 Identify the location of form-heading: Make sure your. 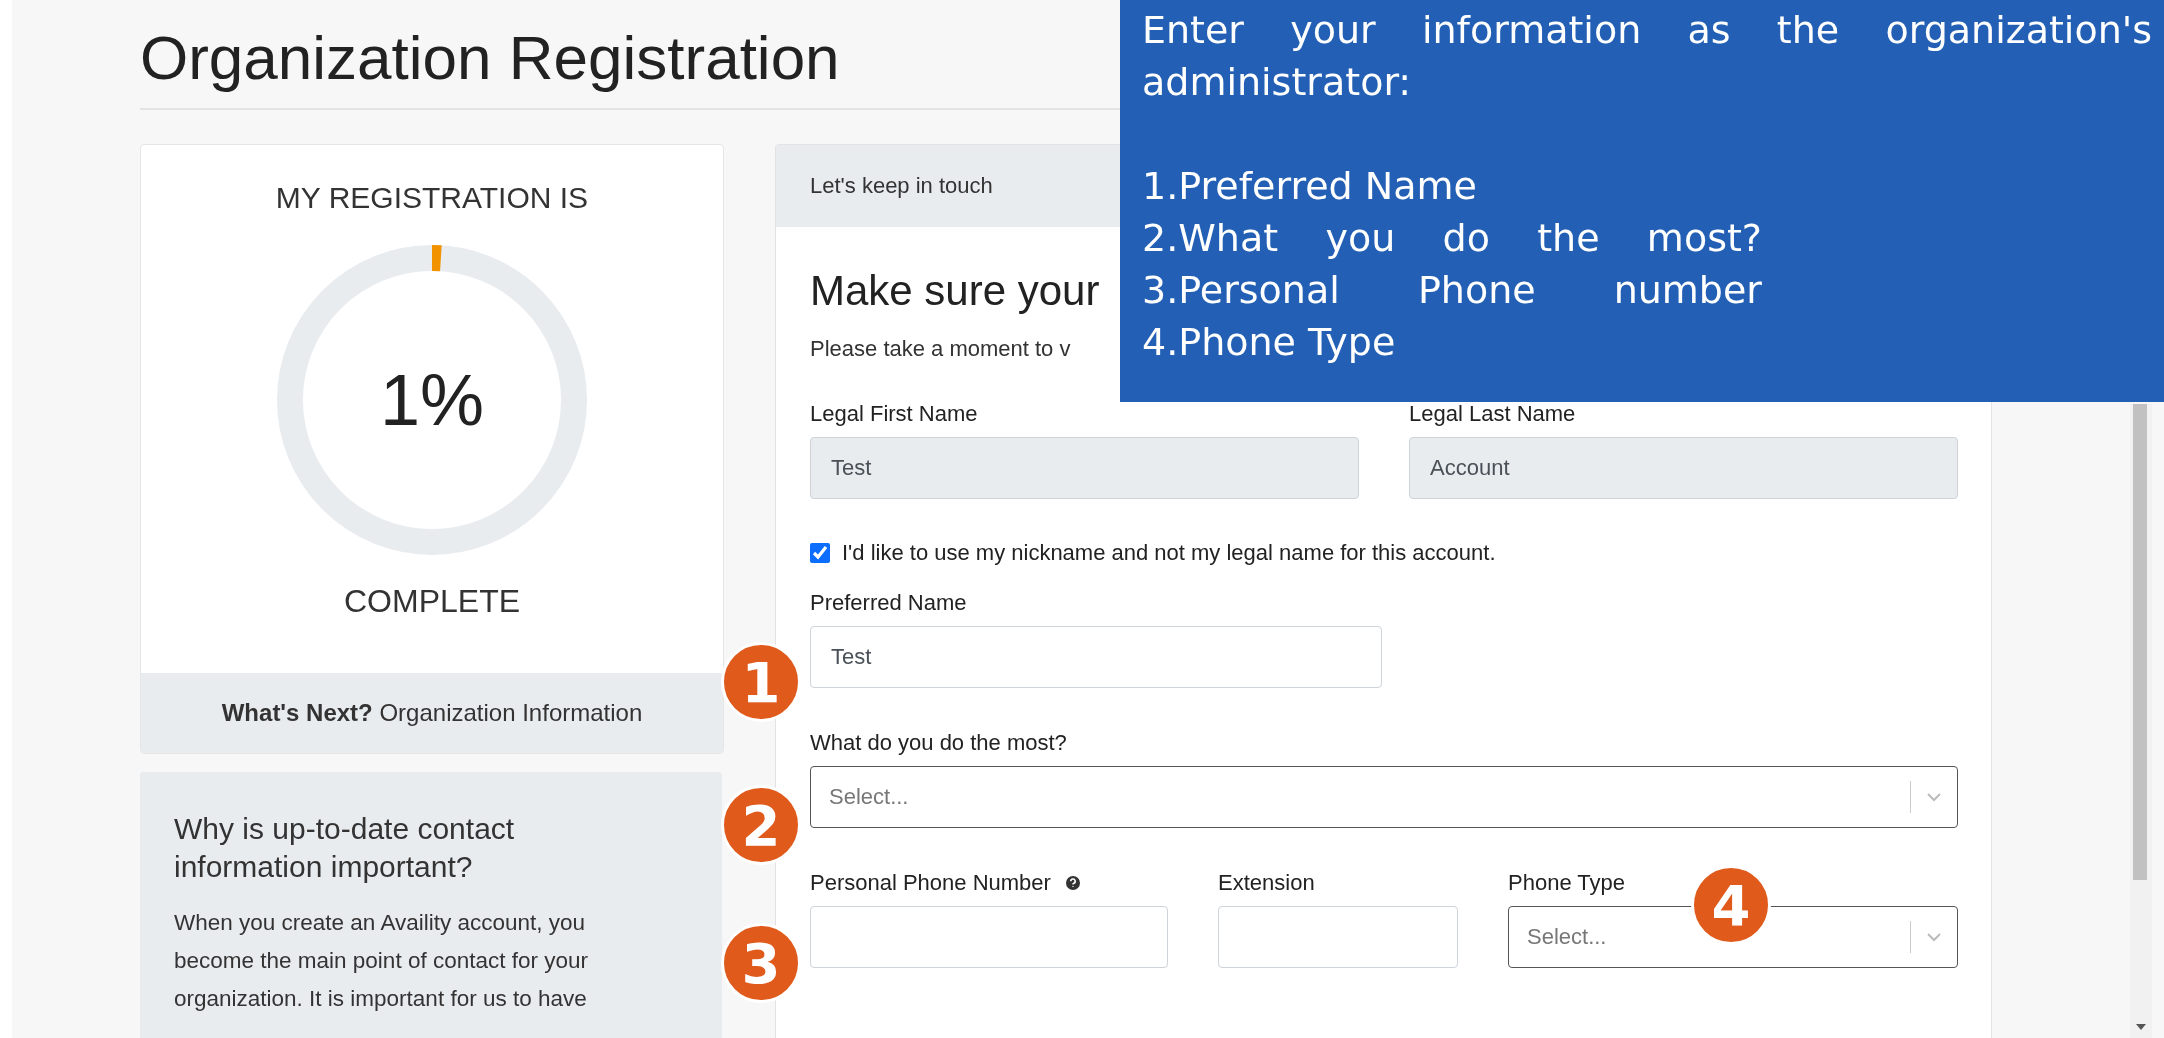
(955, 291).